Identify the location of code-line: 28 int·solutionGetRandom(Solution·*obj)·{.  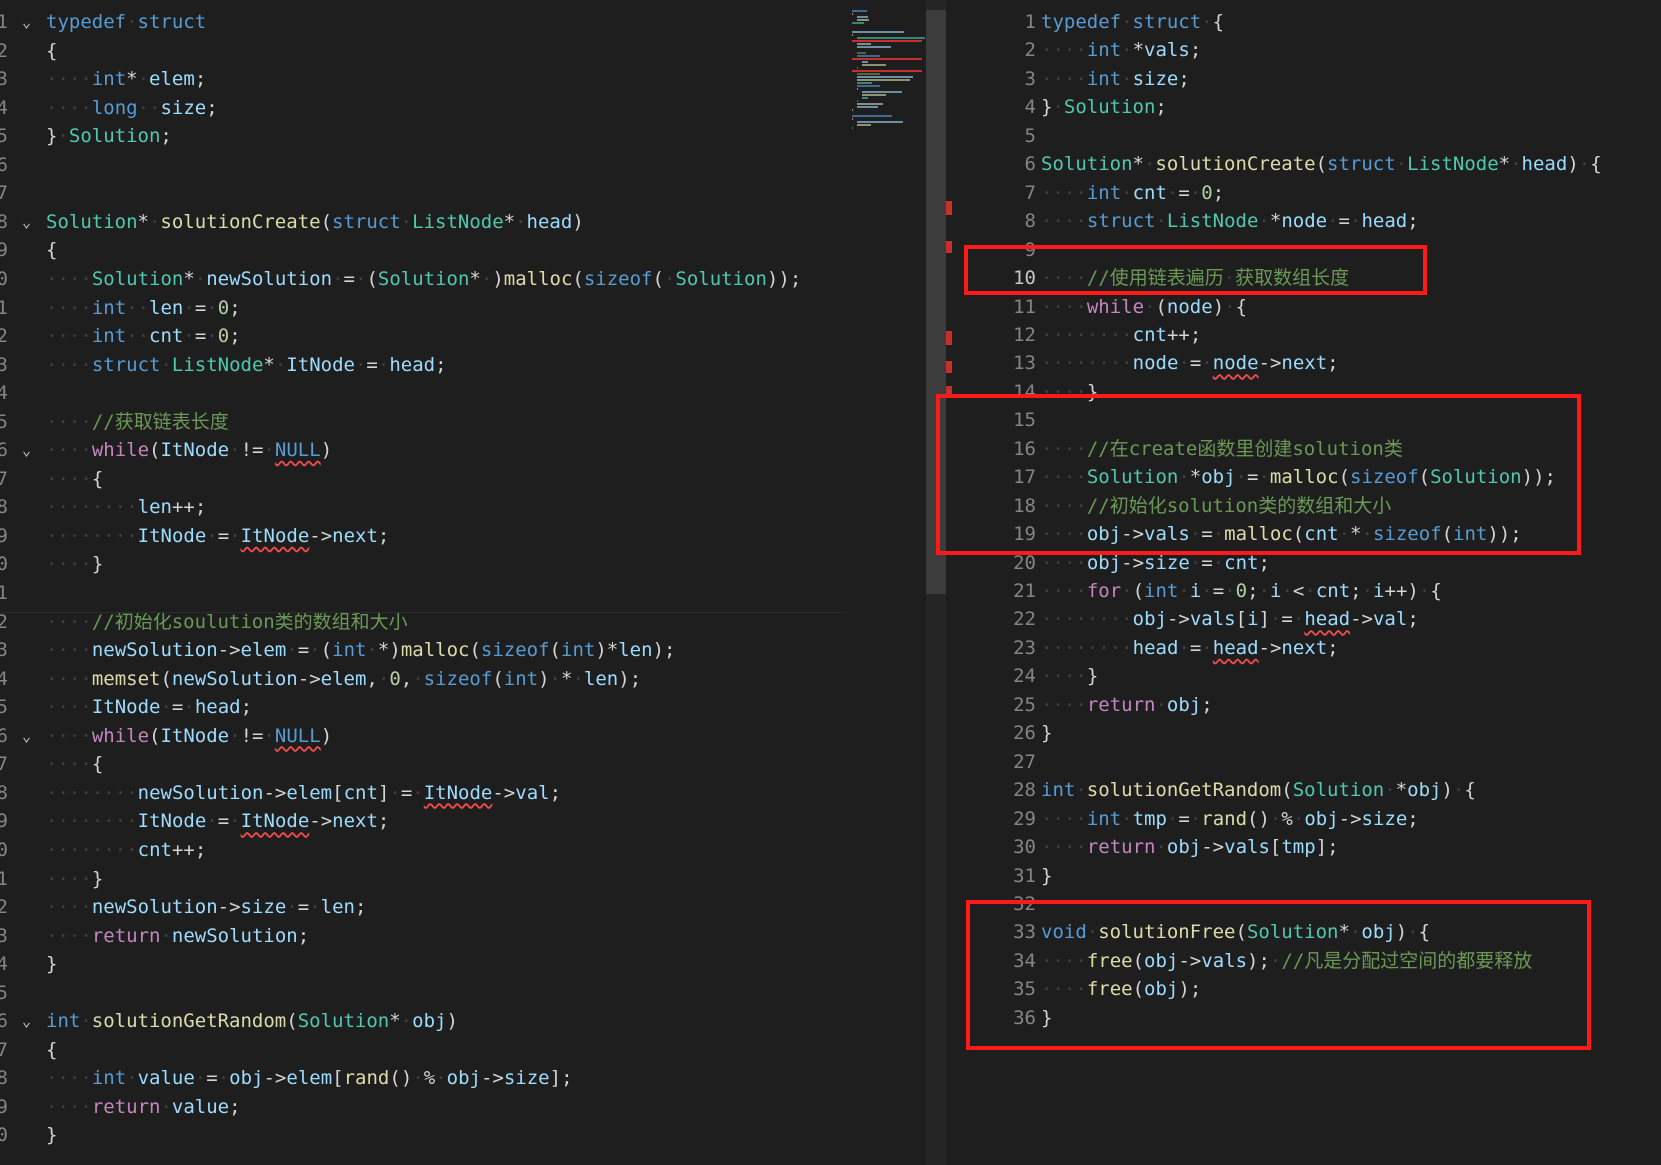
(1303, 790).